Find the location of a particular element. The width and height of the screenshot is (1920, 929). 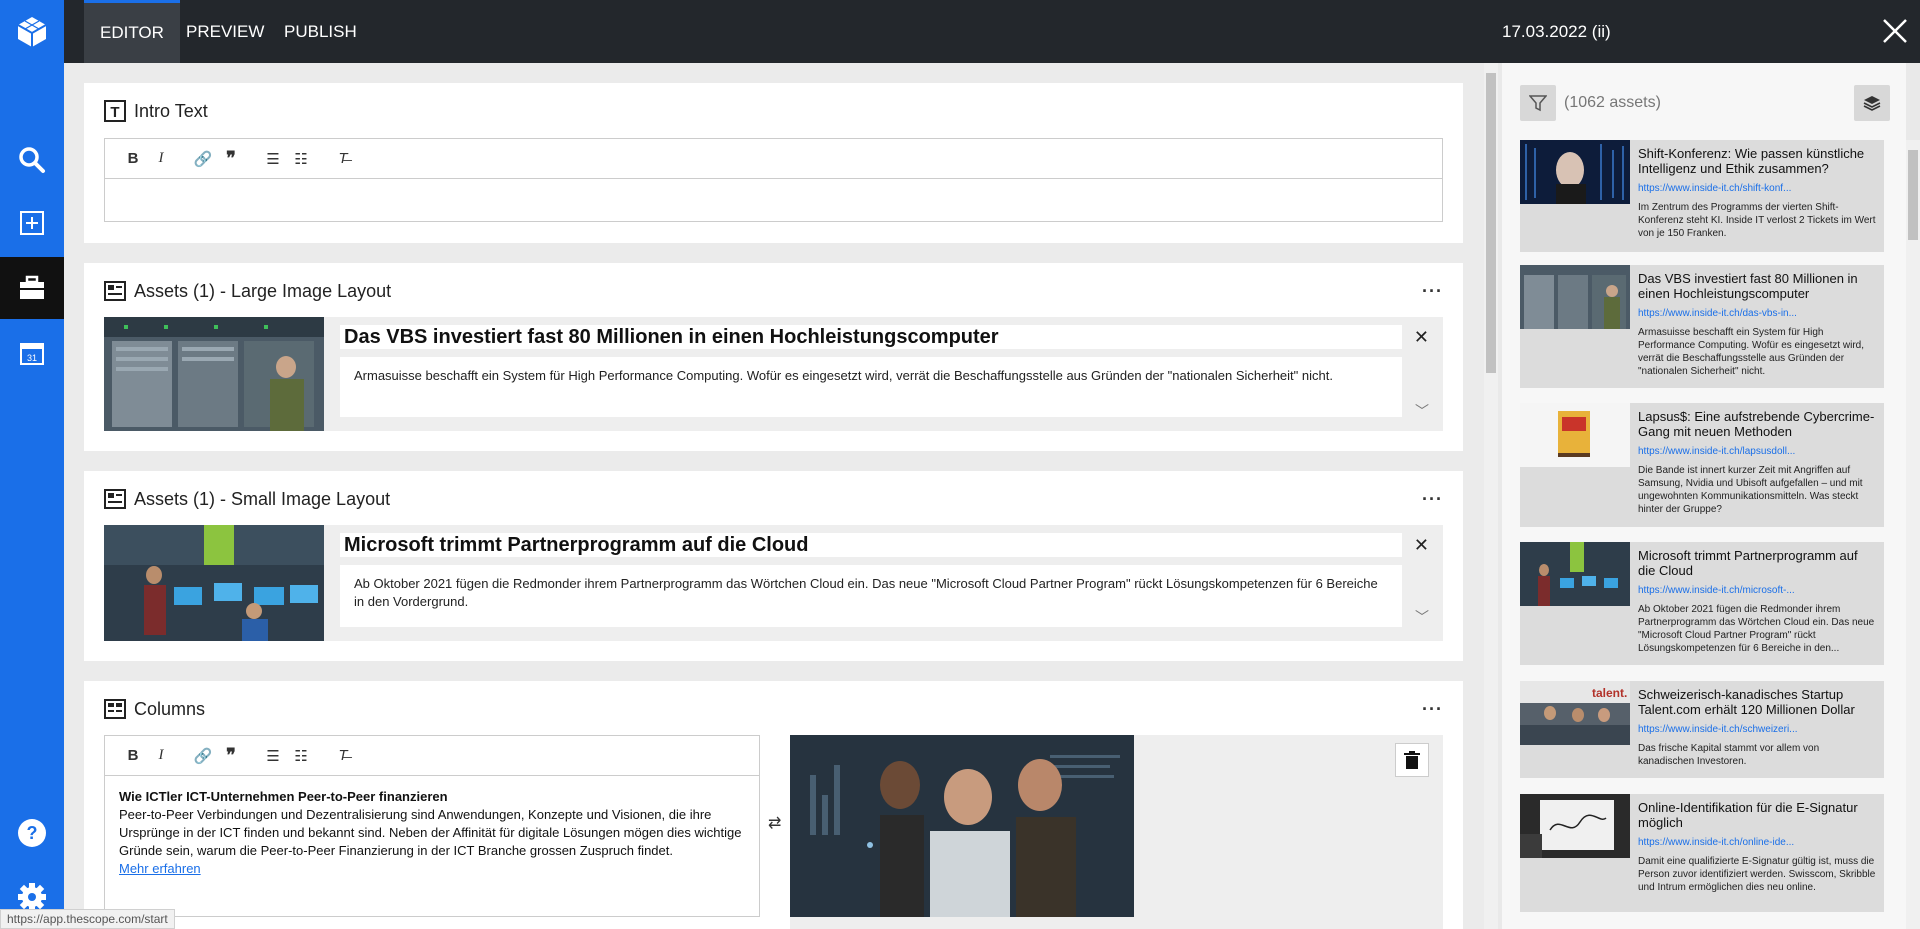

intro-rich-text-editor: B I 🔗 ❞ ☰ ☷ T̶ is located at coordinates (773, 180).